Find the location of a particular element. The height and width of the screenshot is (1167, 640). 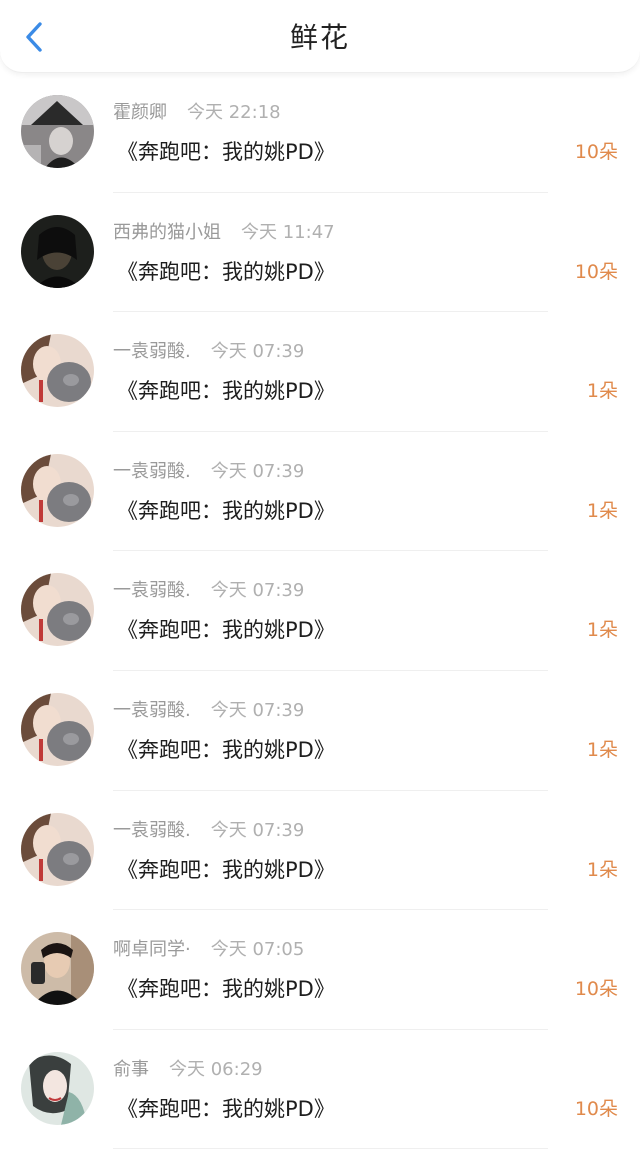

top-bar: 鲜花 is located at coordinates (320, 36).